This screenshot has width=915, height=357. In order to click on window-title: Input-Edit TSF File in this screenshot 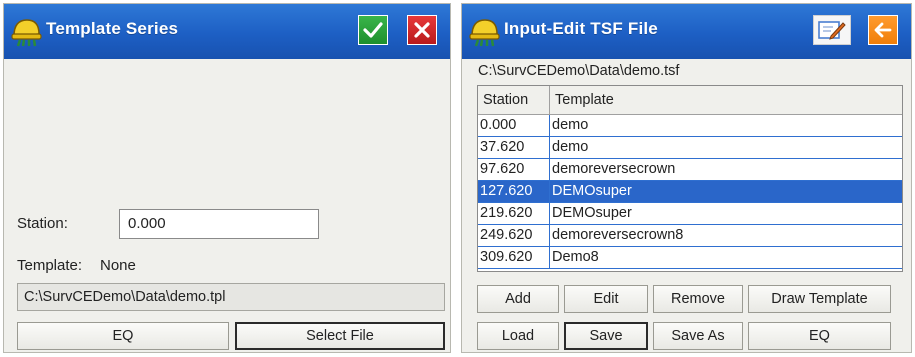, I will do `click(581, 28)`.